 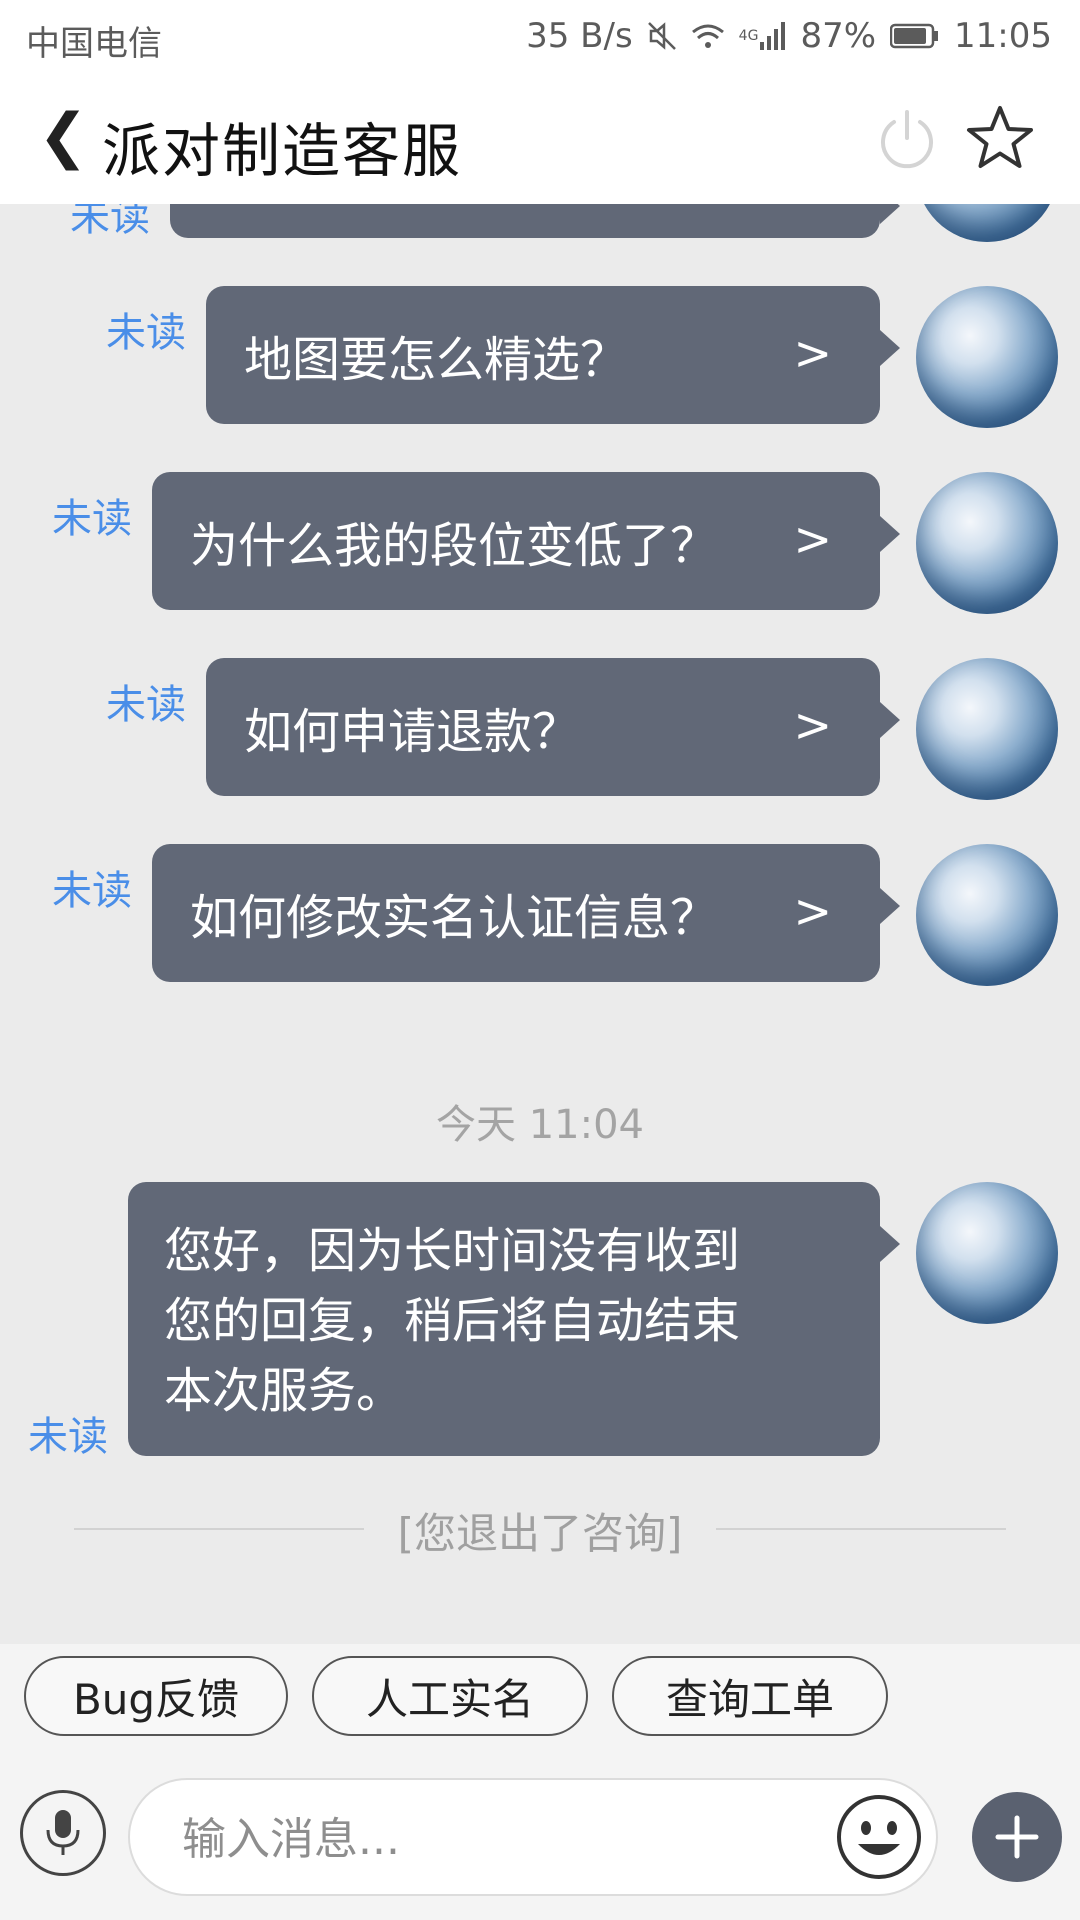 What do you see at coordinates (436, 360) in the screenshot?
I see `question-text: 地图要怎么精选？` at bounding box center [436, 360].